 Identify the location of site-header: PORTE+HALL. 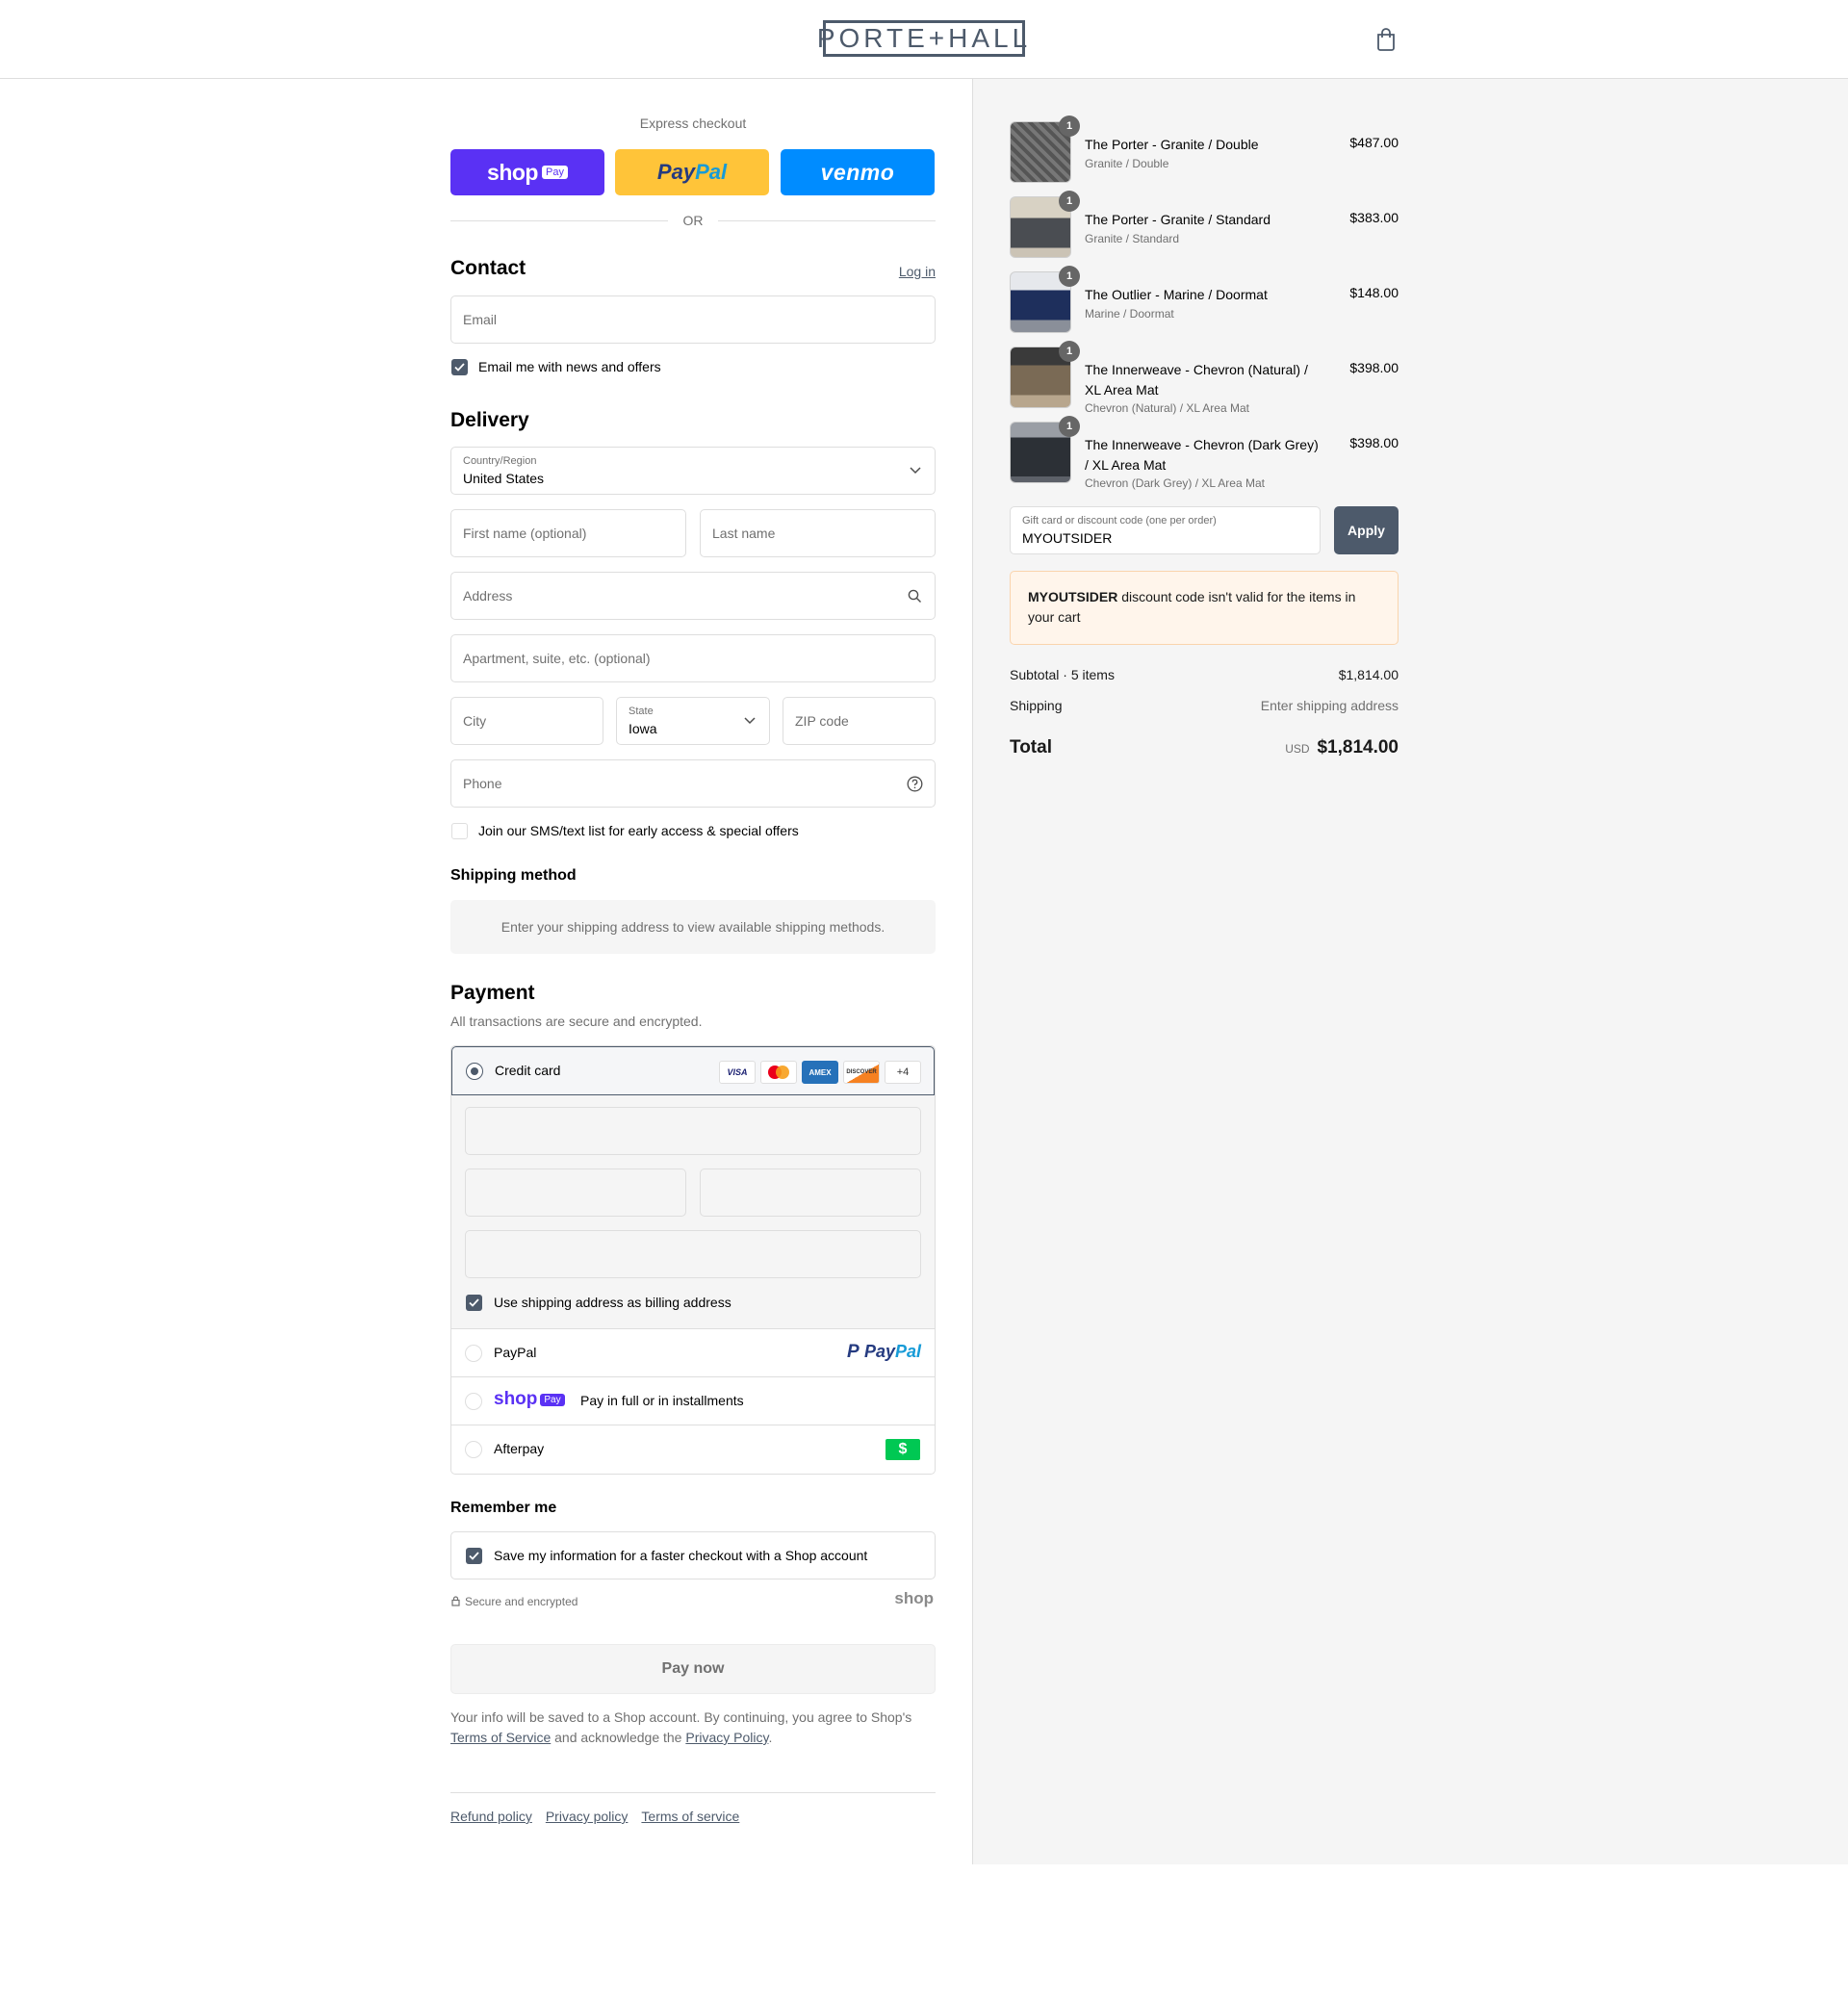
(924, 39).